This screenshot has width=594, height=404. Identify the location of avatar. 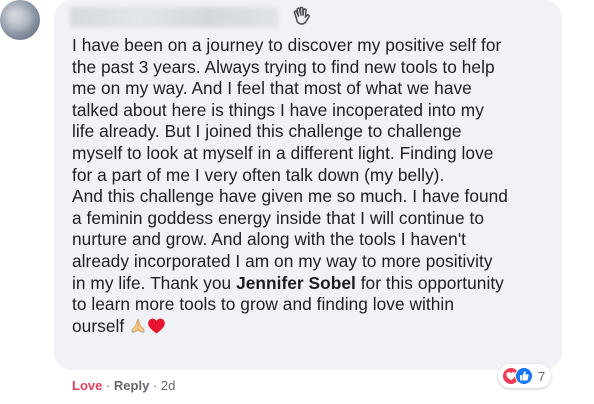
(20, 20).